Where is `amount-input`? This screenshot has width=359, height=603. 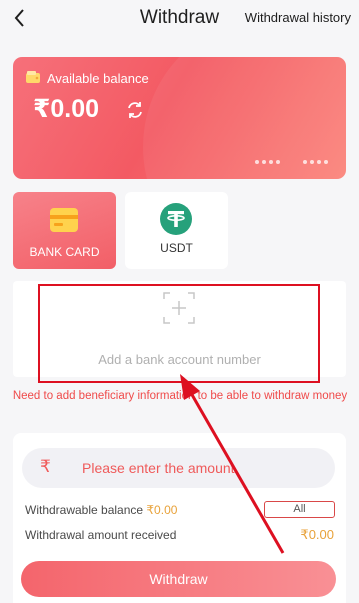 amount-input is located at coordinates (202, 468).